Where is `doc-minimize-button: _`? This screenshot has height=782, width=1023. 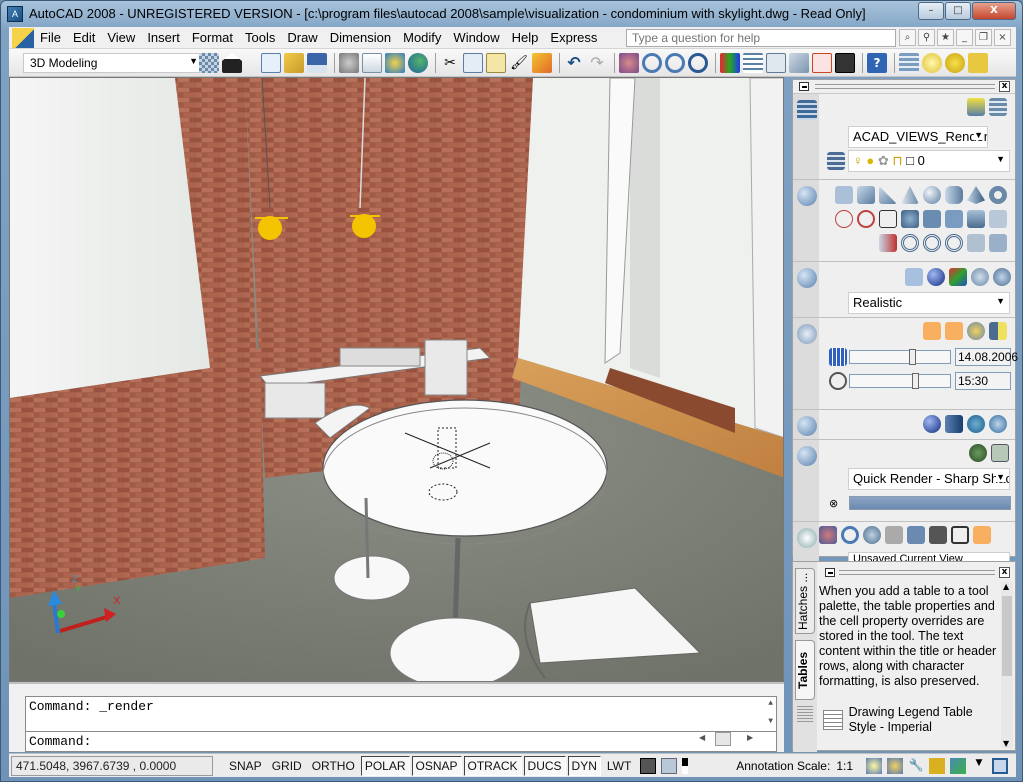
doc-minimize-button: _ is located at coordinates (964, 37).